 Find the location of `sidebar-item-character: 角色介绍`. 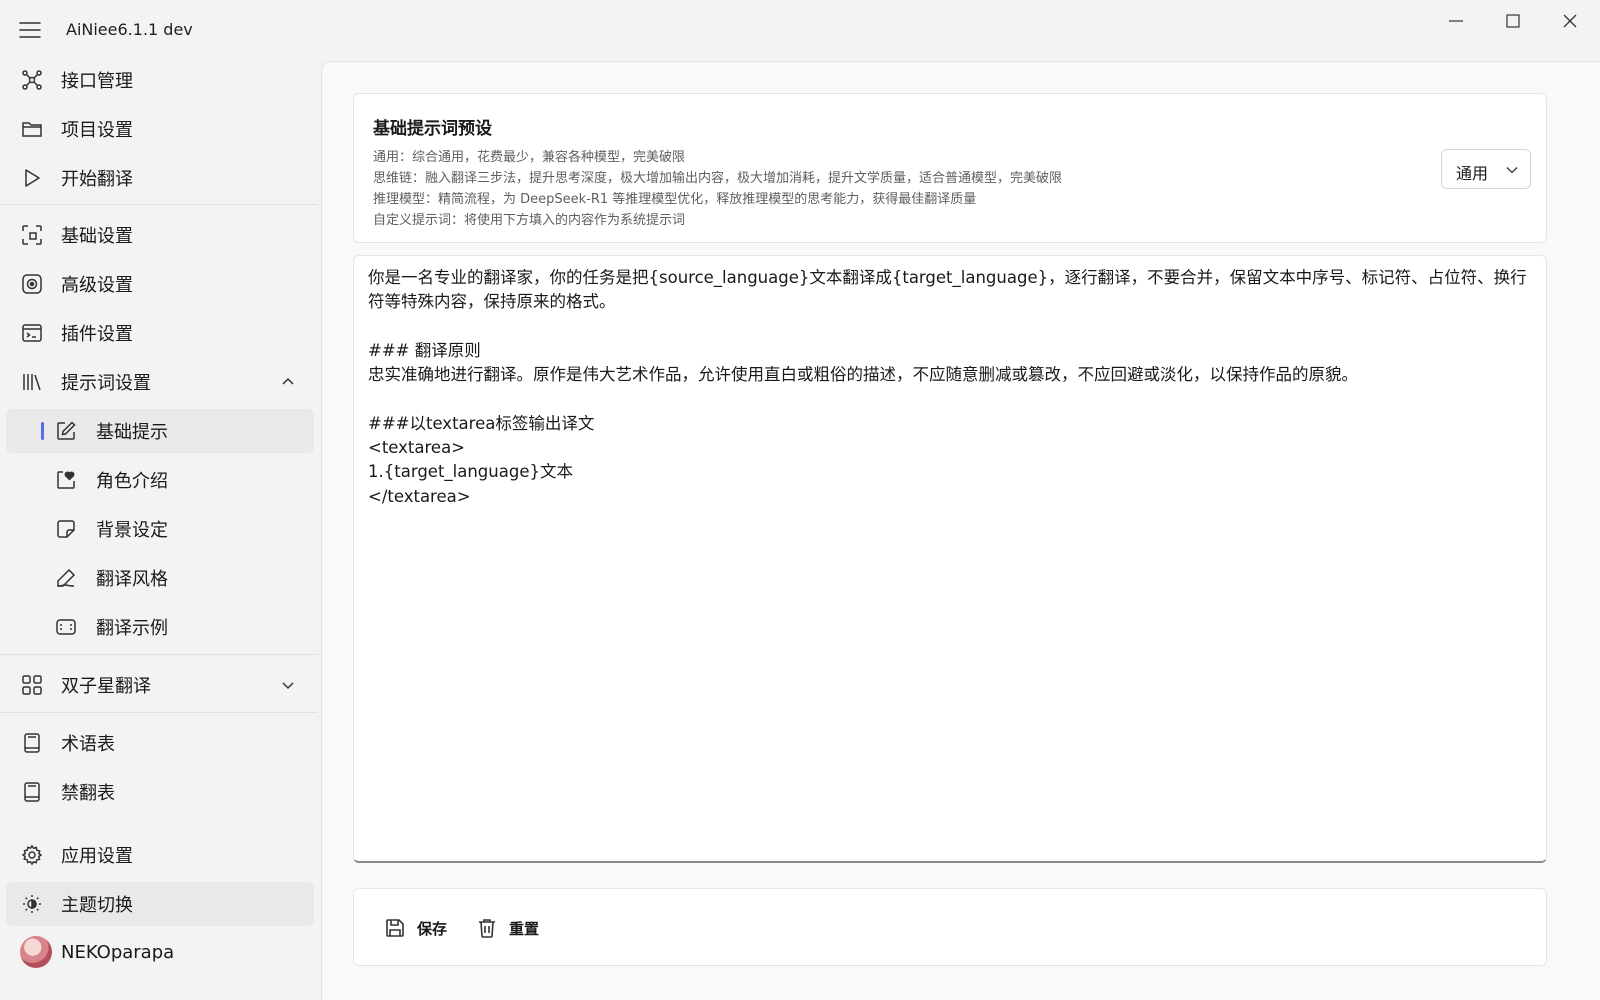

sidebar-item-character: 角色介绍 is located at coordinates (160, 480).